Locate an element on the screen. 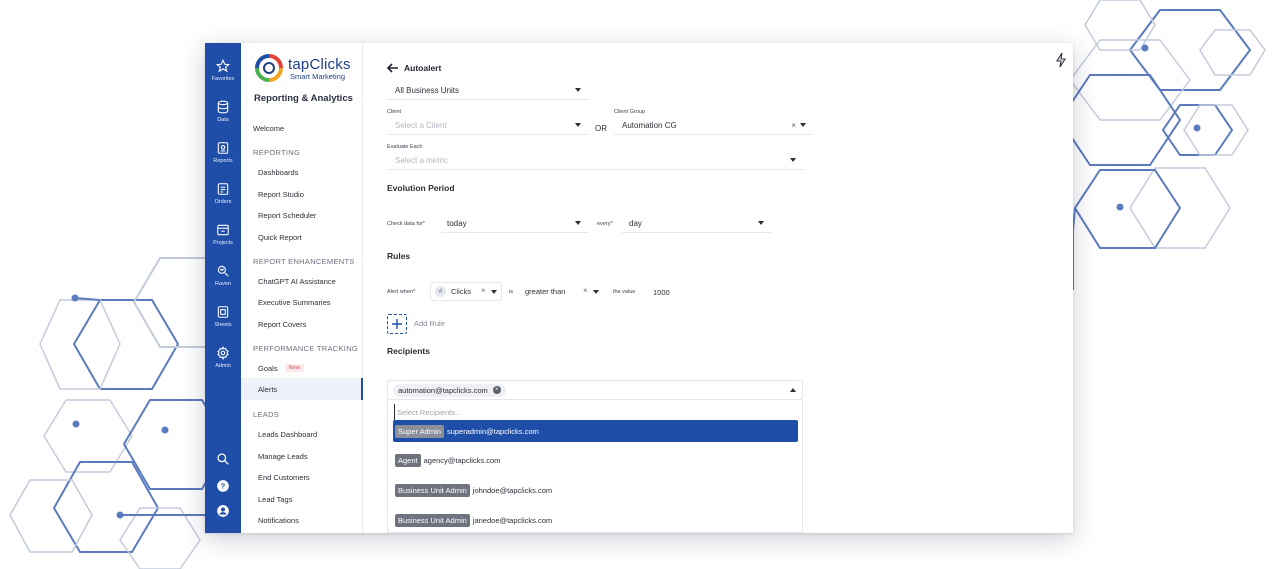 This screenshot has width=1280, height=569. recipient-chip: automation@tapclicks.com × is located at coordinates (449, 390).